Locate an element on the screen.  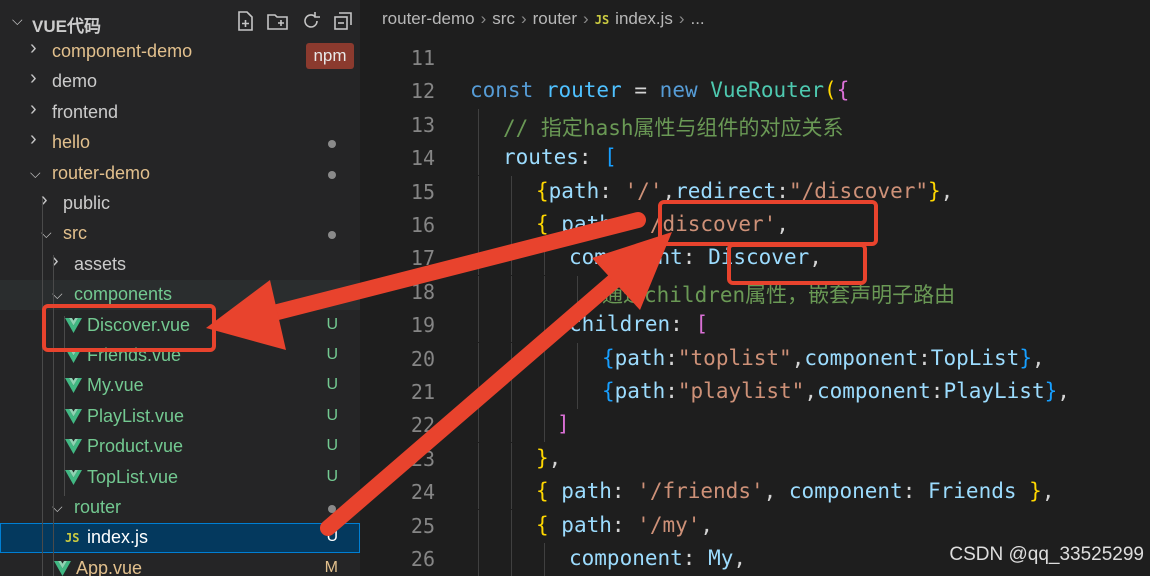
tree-item-label: index.js is located at coordinates (118, 537).